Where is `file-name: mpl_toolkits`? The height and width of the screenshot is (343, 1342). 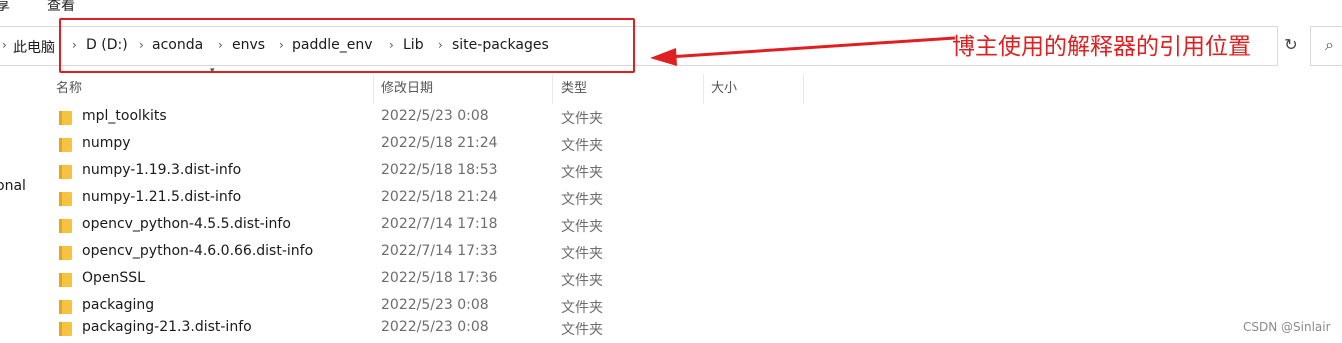
file-name: mpl_toolkits is located at coordinates (124, 116).